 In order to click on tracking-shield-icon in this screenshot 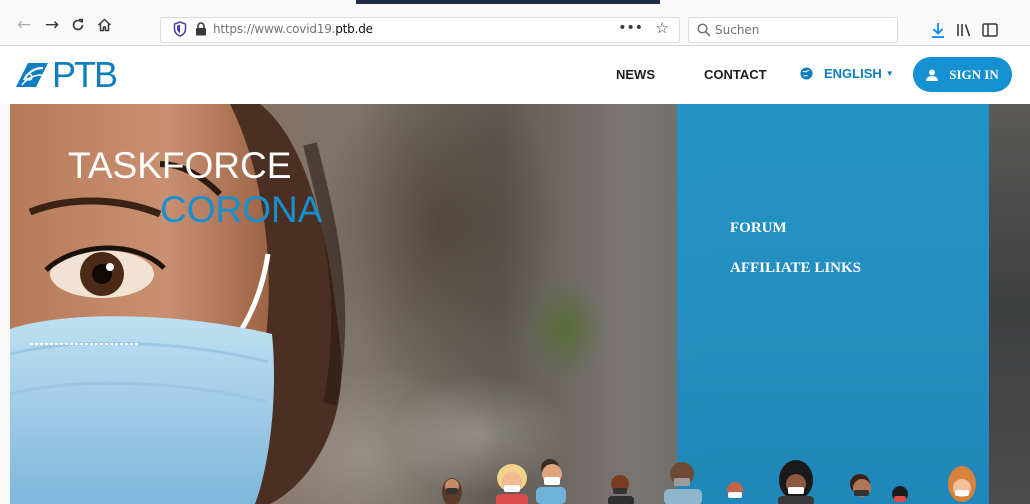, I will do `click(180, 29)`.